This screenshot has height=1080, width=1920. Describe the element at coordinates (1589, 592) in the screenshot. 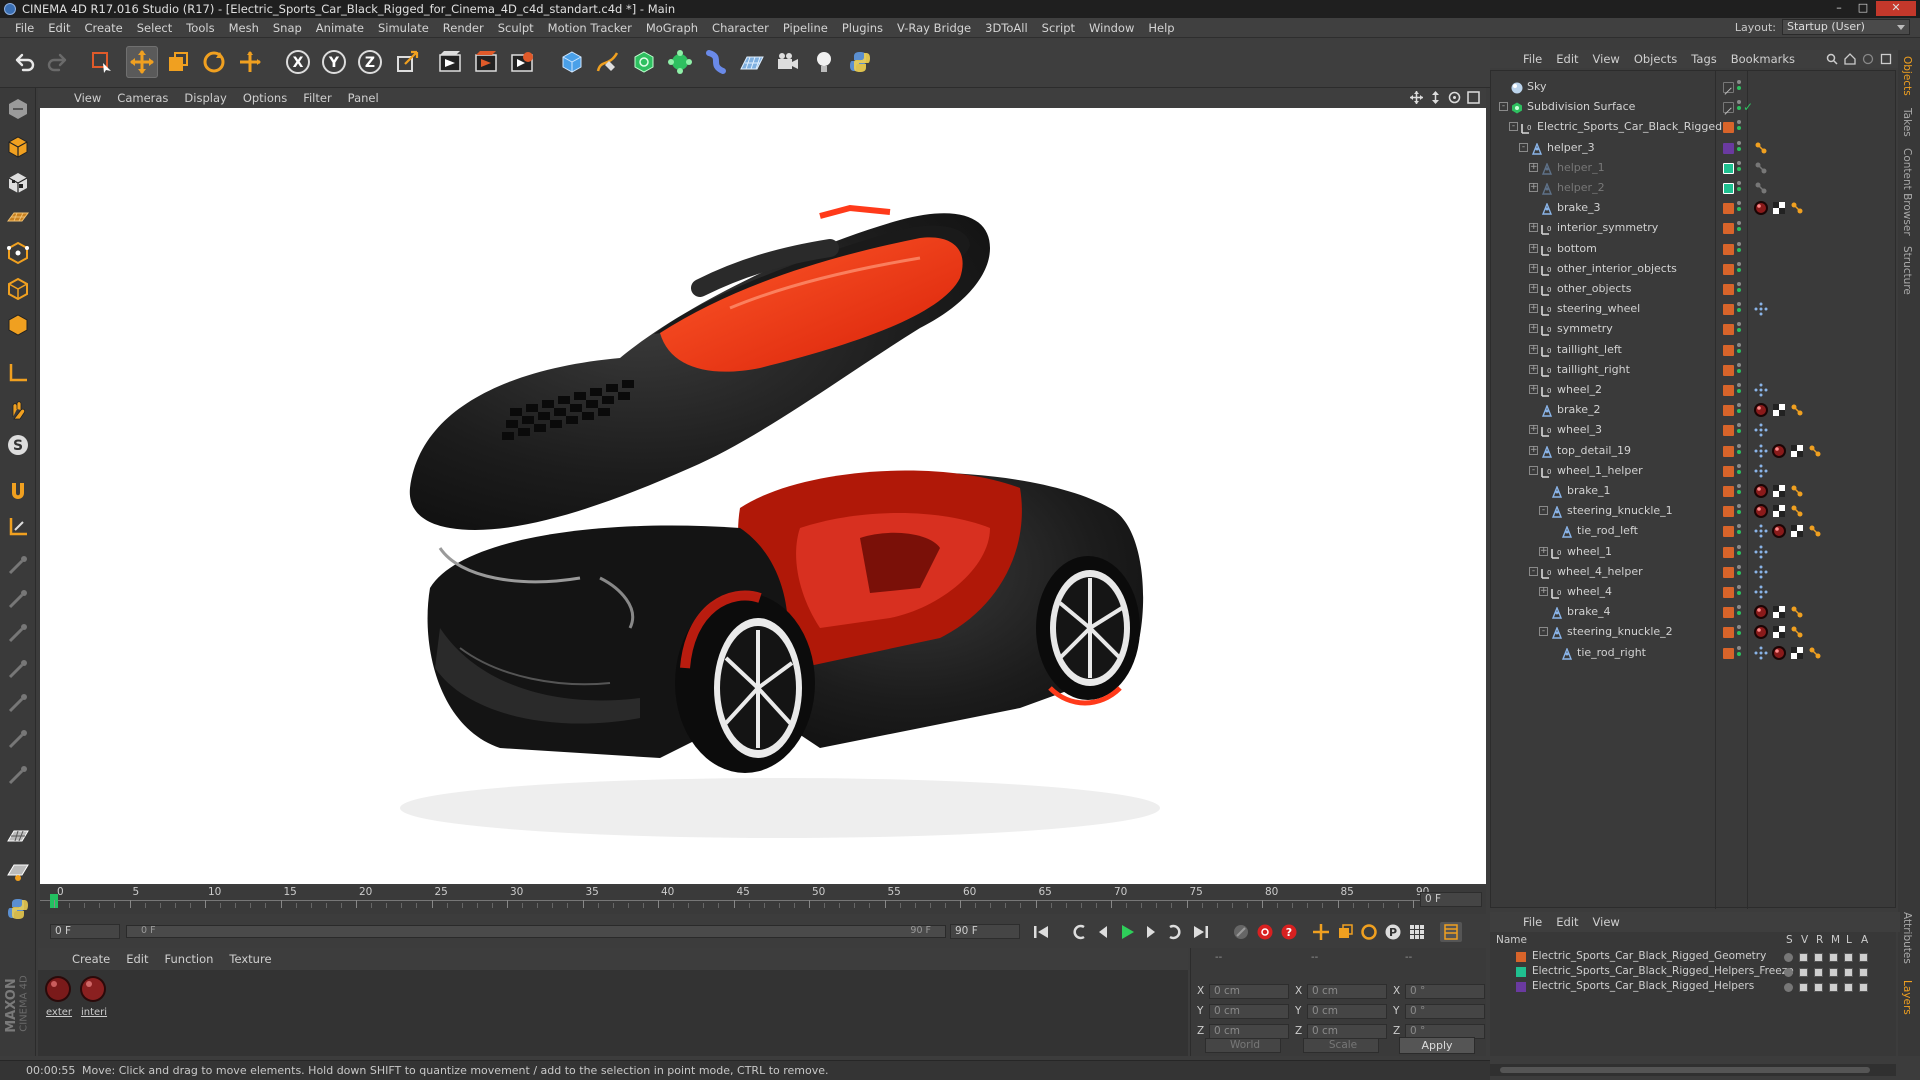

I see `object-name: wheel_4` at that location.